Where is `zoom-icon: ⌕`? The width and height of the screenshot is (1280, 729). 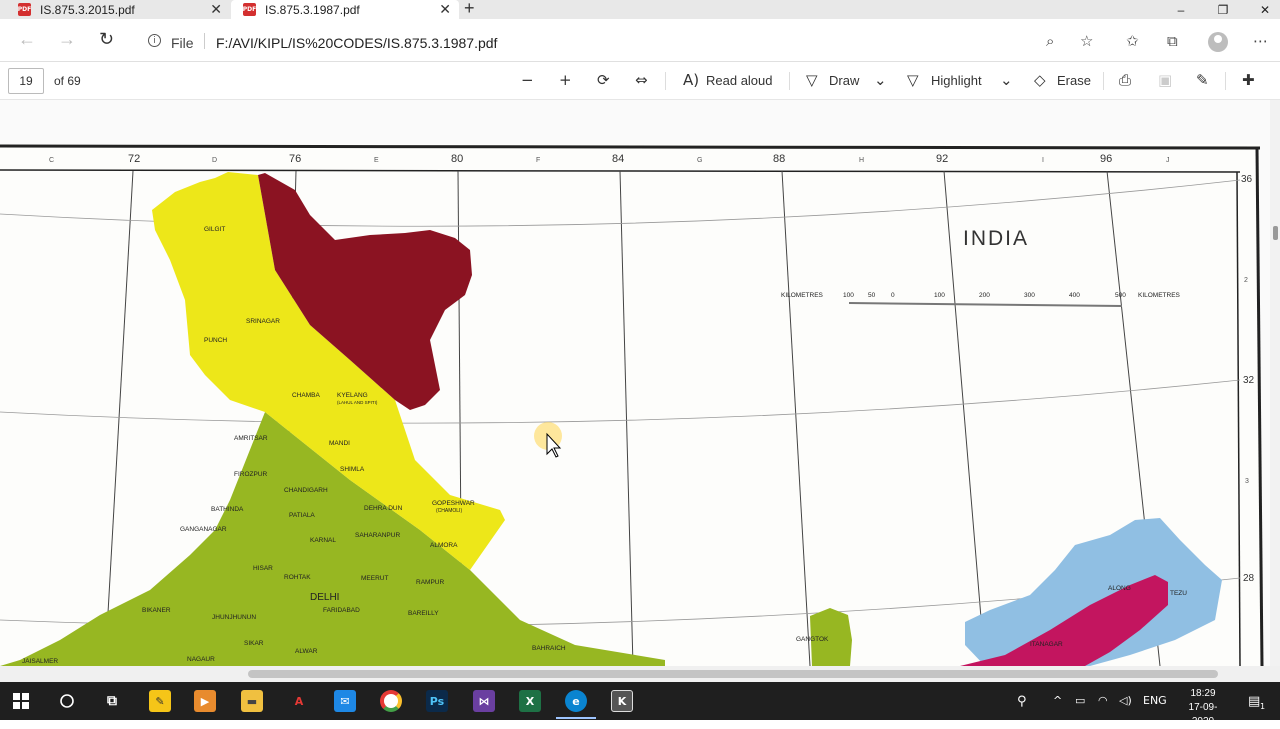
zoom-icon: ⌕ is located at coordinates (1050, 41).